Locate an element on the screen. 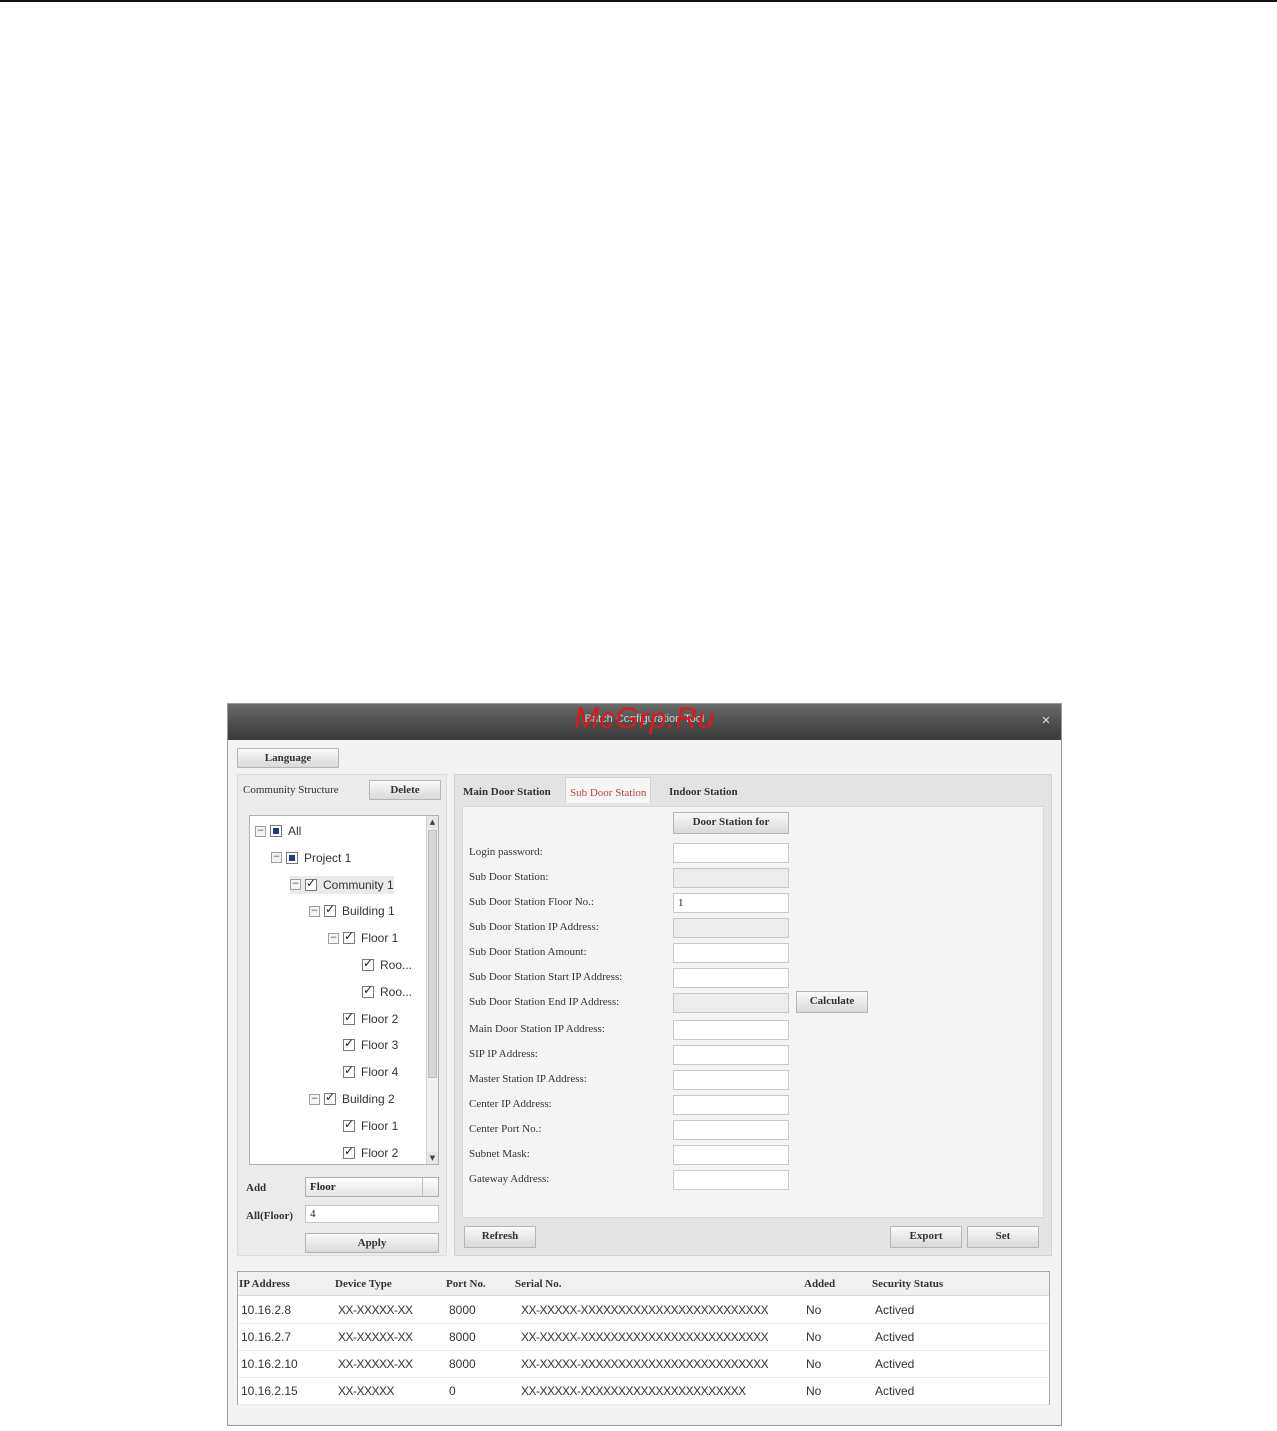 This screenshot has height=1431, width=1277. table-cell: XX-XXXXX-XXXXXXXXXXXXXXXXXXXXXXXXX is located at coordinates (645, 1310).